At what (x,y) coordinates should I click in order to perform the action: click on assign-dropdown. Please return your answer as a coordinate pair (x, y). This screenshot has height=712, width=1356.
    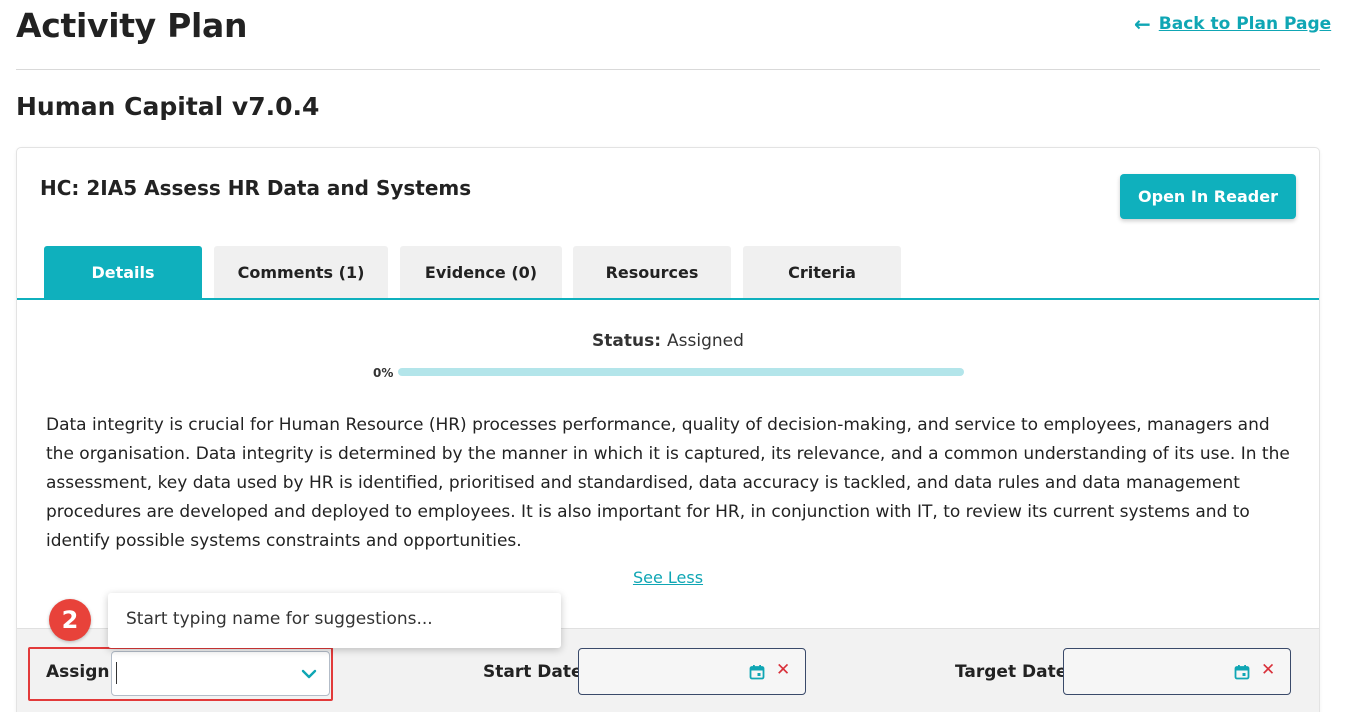
    Looking at the image, I should click on (220, 673).